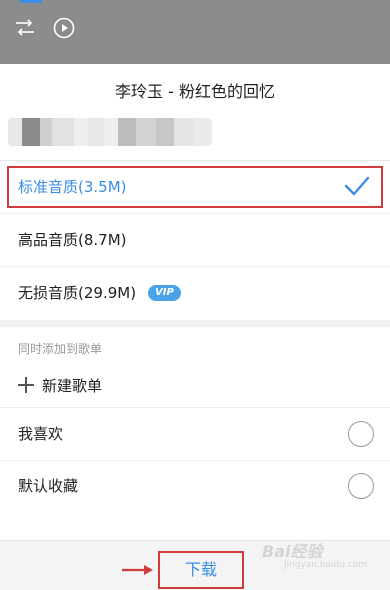 Image resolution: width=390 pixels, height=590 pixels. What do you see at coordinates (72, 240) in the screenshot?
I see `quality-option-label: 高品音质(8.7M)` at bounding box center [72, 240].